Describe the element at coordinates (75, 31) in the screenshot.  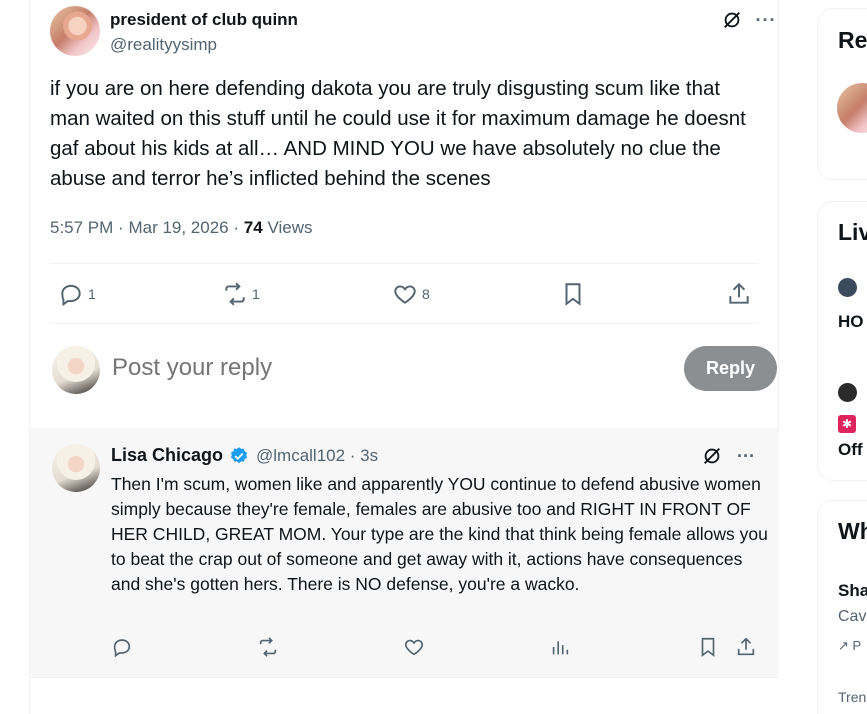
I see `author-avatar` at that location.